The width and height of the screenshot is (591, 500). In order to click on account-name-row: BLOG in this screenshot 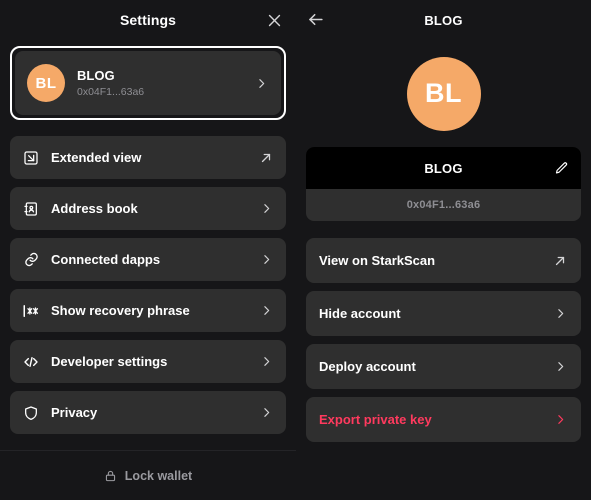, I will do `click(443, 168)`.